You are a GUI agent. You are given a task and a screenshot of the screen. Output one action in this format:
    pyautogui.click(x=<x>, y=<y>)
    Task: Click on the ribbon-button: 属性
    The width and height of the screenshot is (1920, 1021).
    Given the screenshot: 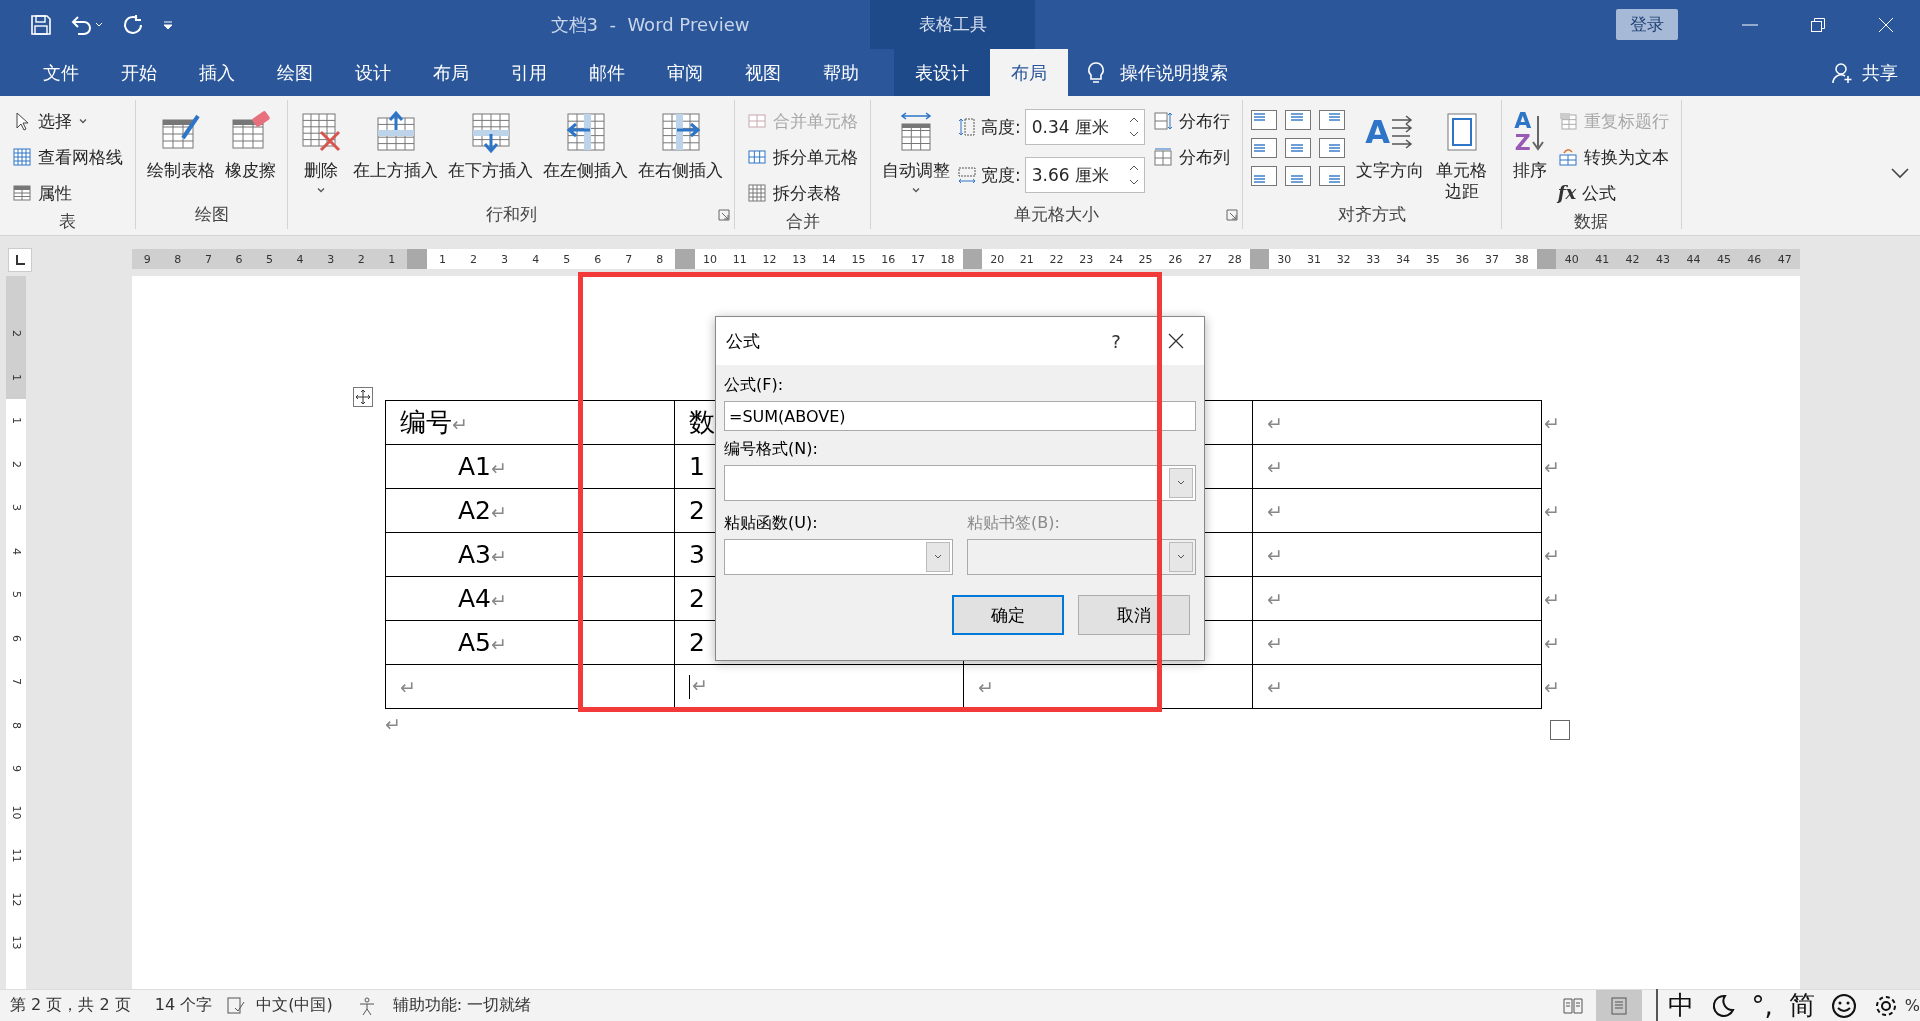 What is the action you would take?
    pyautogui.click(x=67, y=193)
    